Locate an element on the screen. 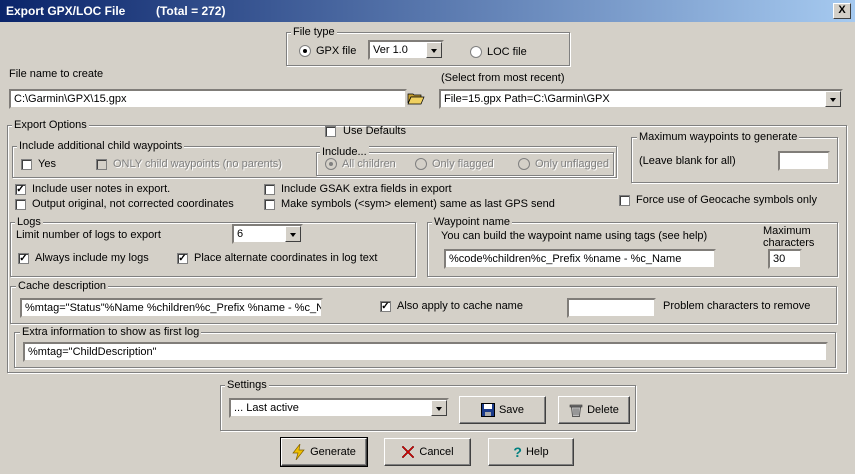  settings-select: ... Last active is located at coordinates (339, 408).